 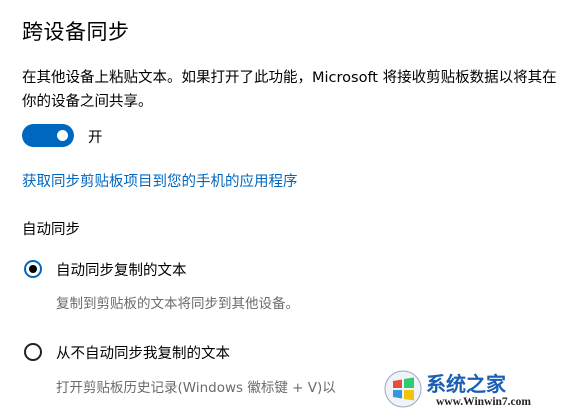 I want to click on watermark-text: 系统之家, so click(x=466, y=384).